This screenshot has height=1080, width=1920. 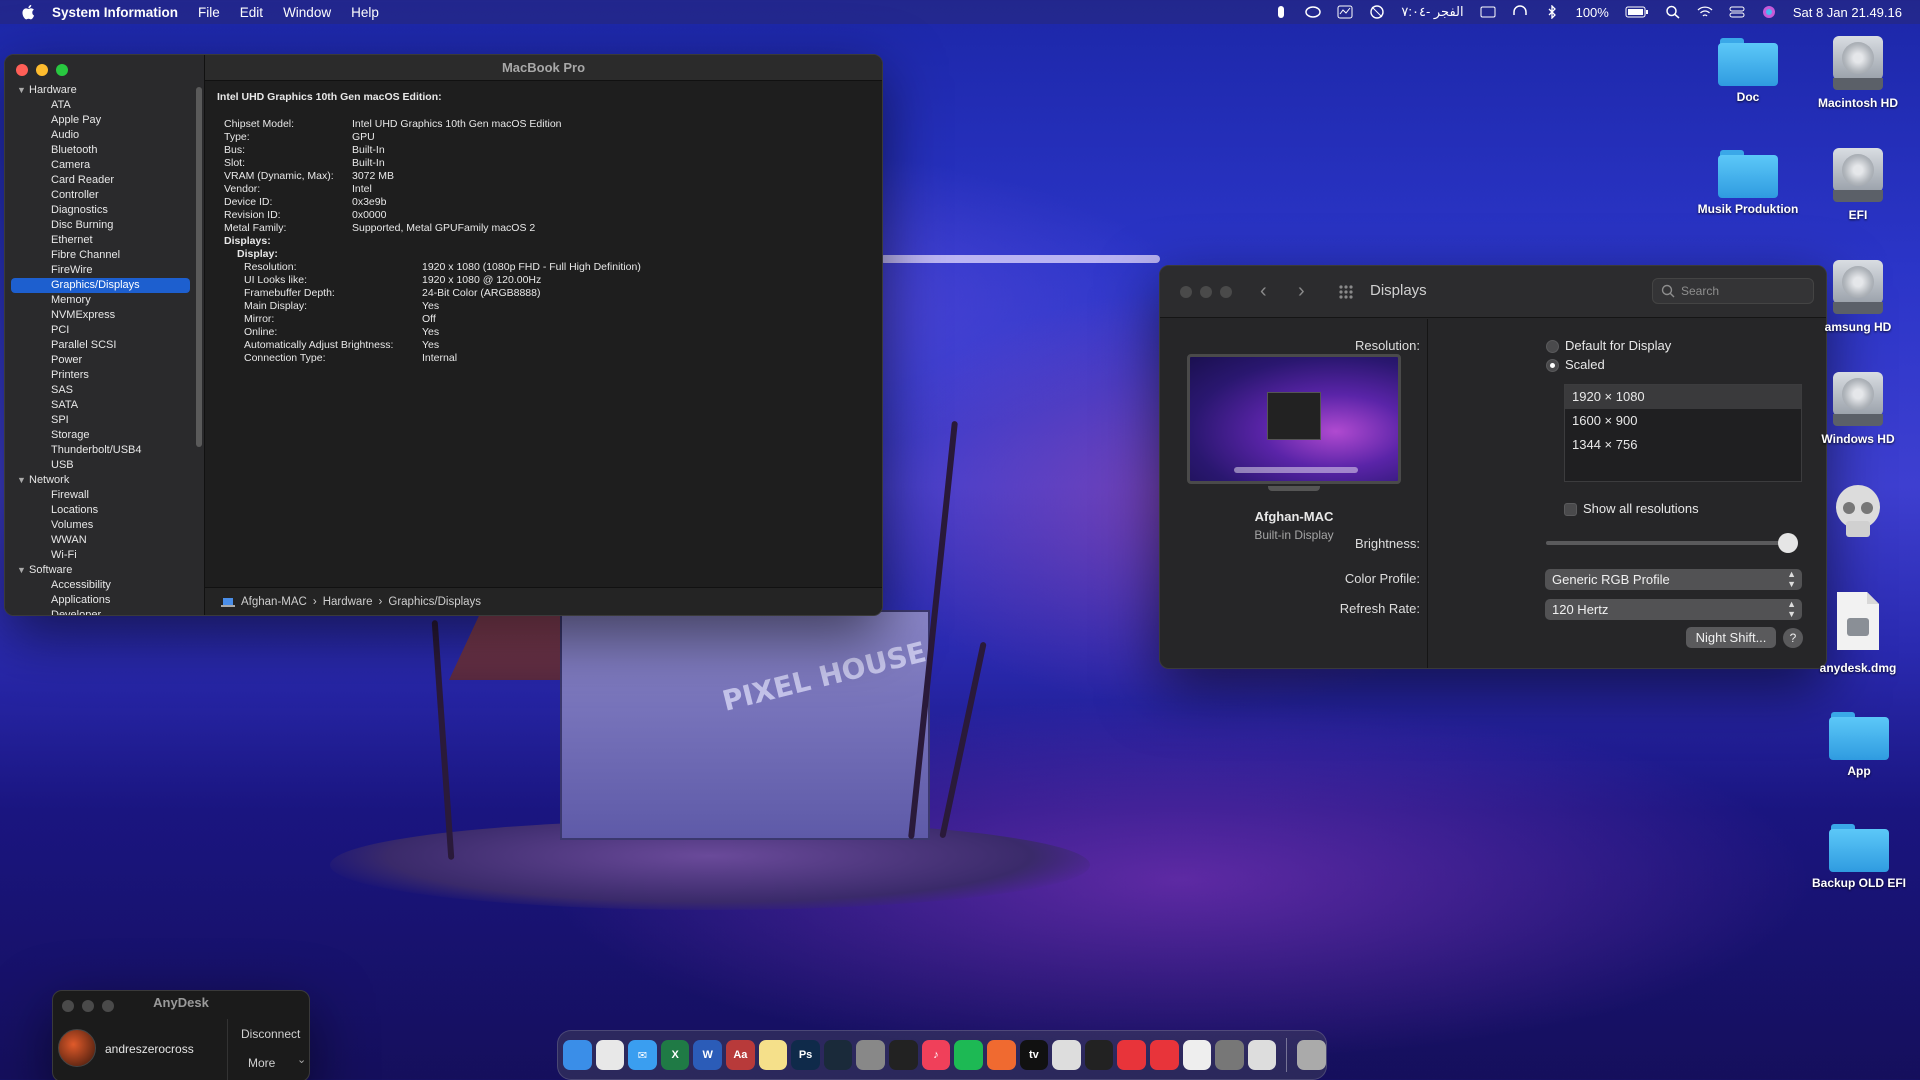 What do you see at coordinates (1788, 543) in the screenshot?
I see `brightness-slider-knob` at bounding box center [1788, 543].